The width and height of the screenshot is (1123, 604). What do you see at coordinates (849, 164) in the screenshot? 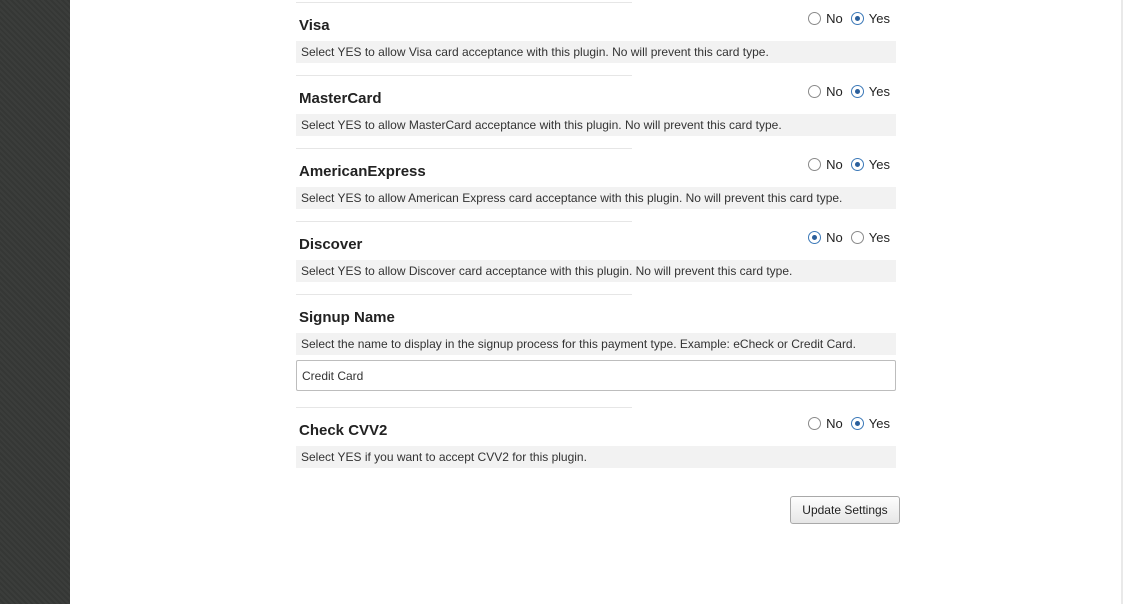
I see `amex-radio-group: No Yes` at bounding box center [849, 164].